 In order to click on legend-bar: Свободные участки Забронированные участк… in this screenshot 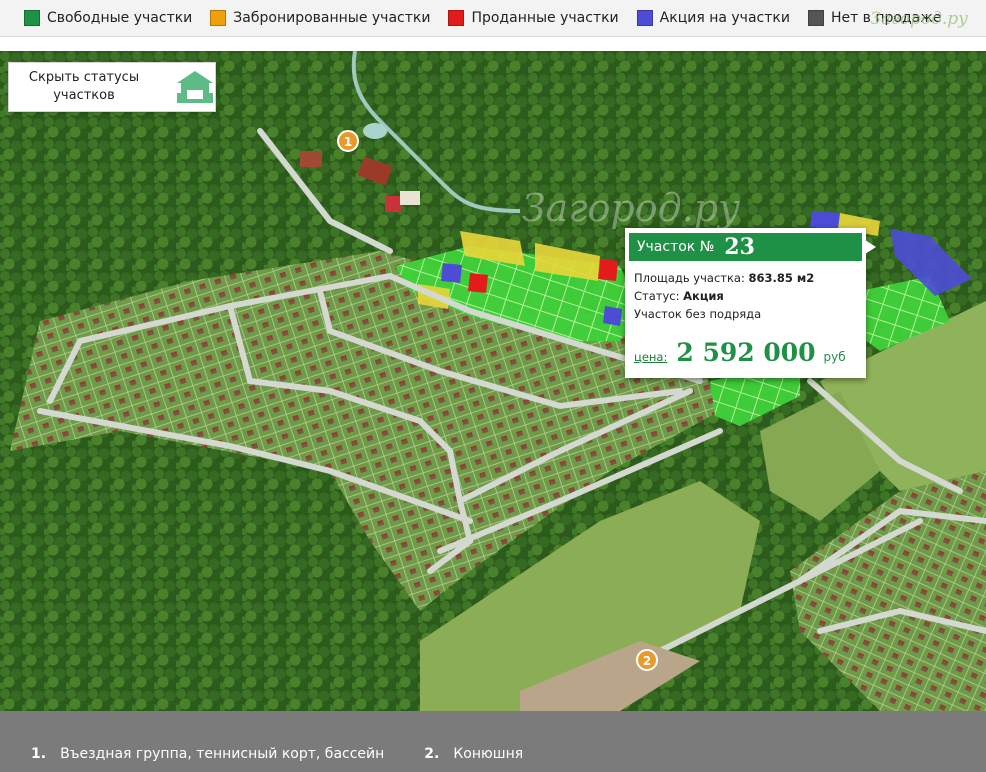, I will do `click(493, 18)`.